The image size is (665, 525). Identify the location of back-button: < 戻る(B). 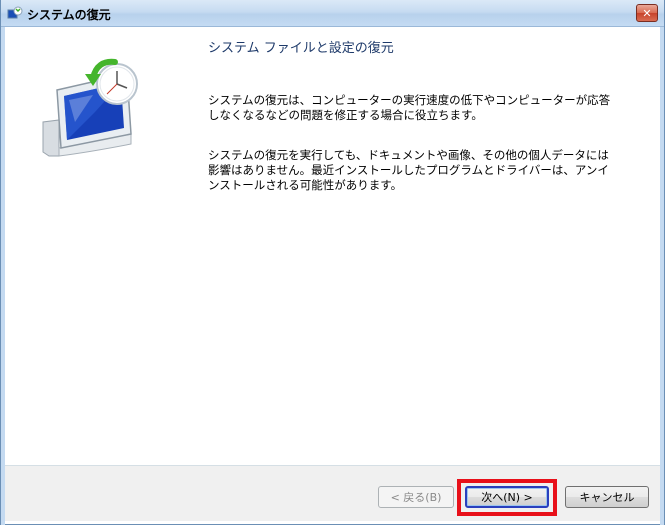
(416, 497).